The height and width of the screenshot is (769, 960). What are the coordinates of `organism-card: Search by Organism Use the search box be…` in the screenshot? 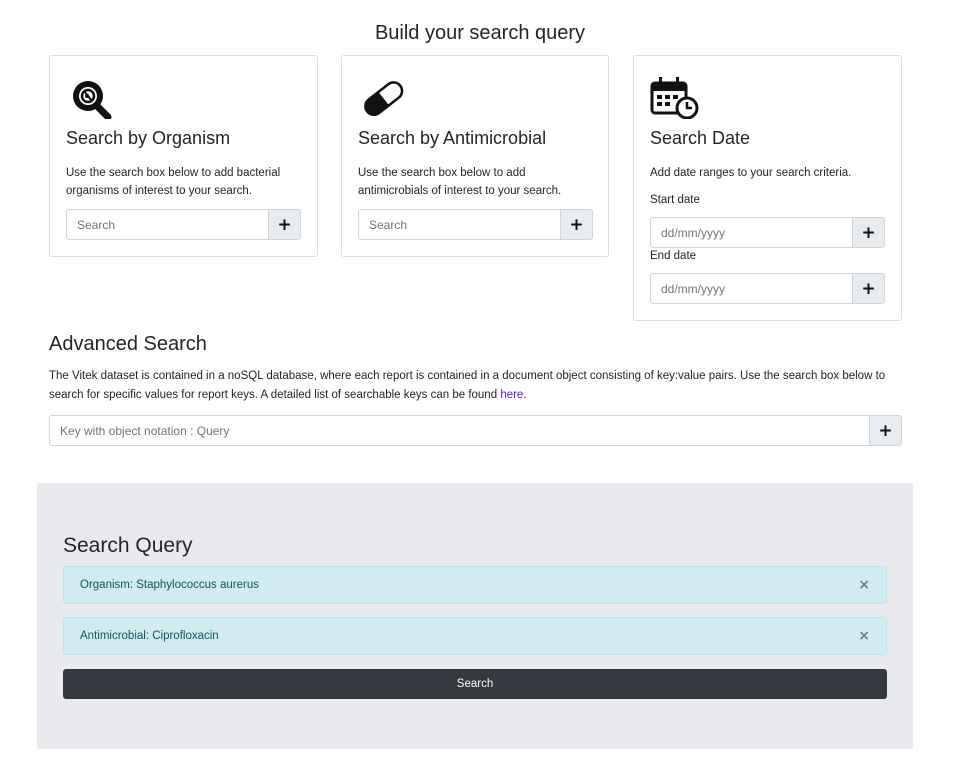 It's located at (183, 156).